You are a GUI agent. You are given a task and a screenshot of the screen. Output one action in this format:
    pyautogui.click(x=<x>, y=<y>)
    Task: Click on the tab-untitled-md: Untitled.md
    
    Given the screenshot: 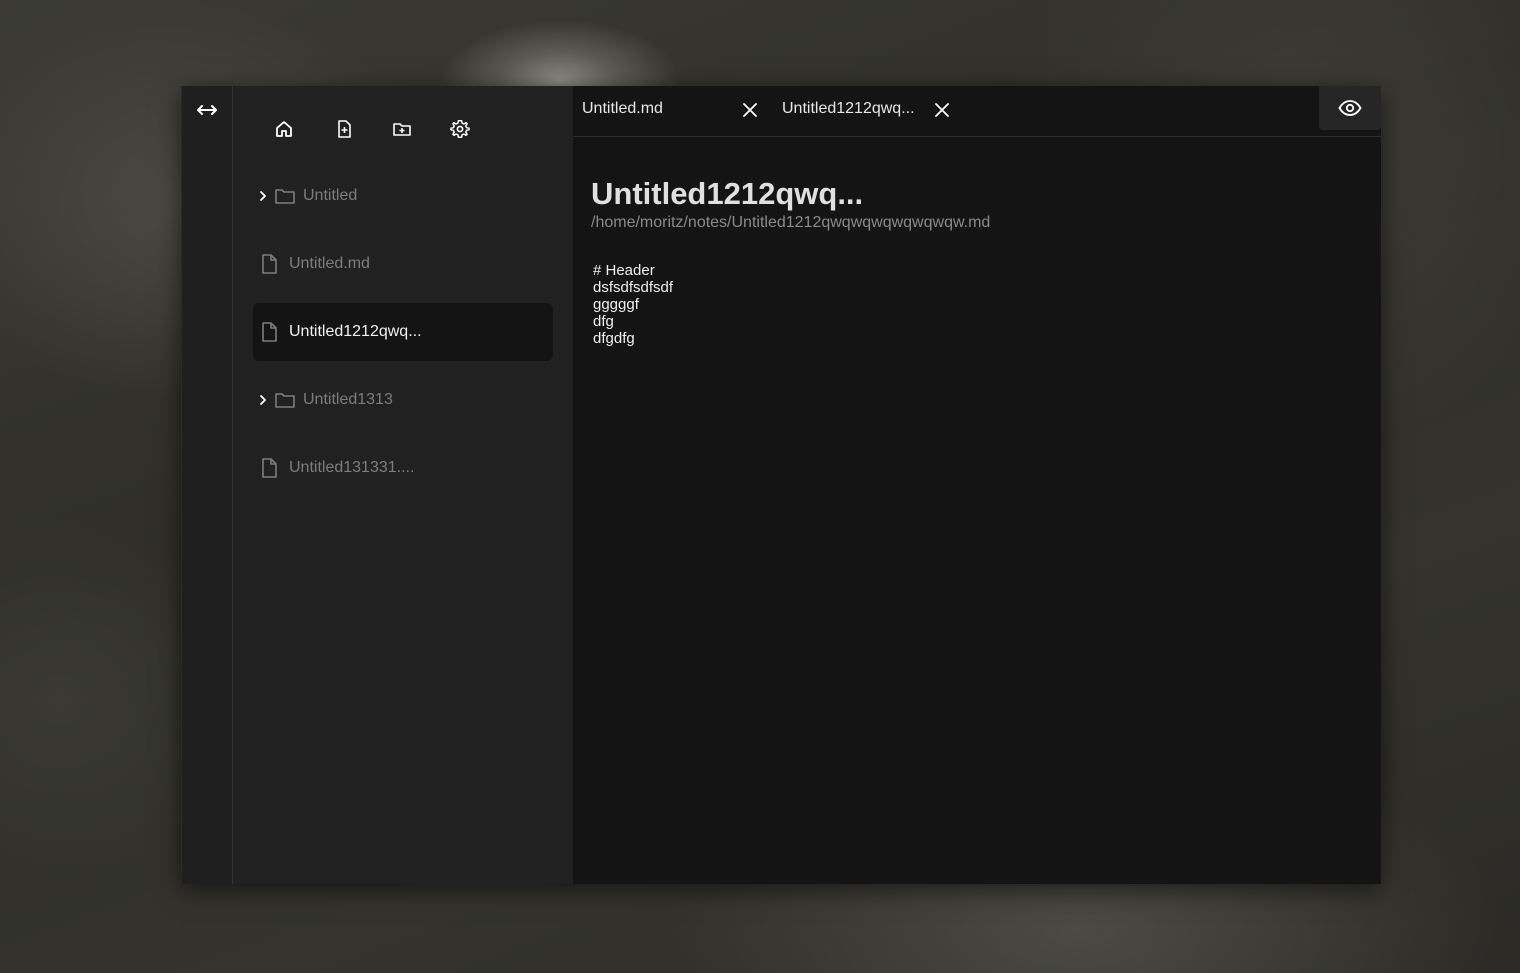 What is the action you would take?
    pyautogui.click(x=677, y=109)
    